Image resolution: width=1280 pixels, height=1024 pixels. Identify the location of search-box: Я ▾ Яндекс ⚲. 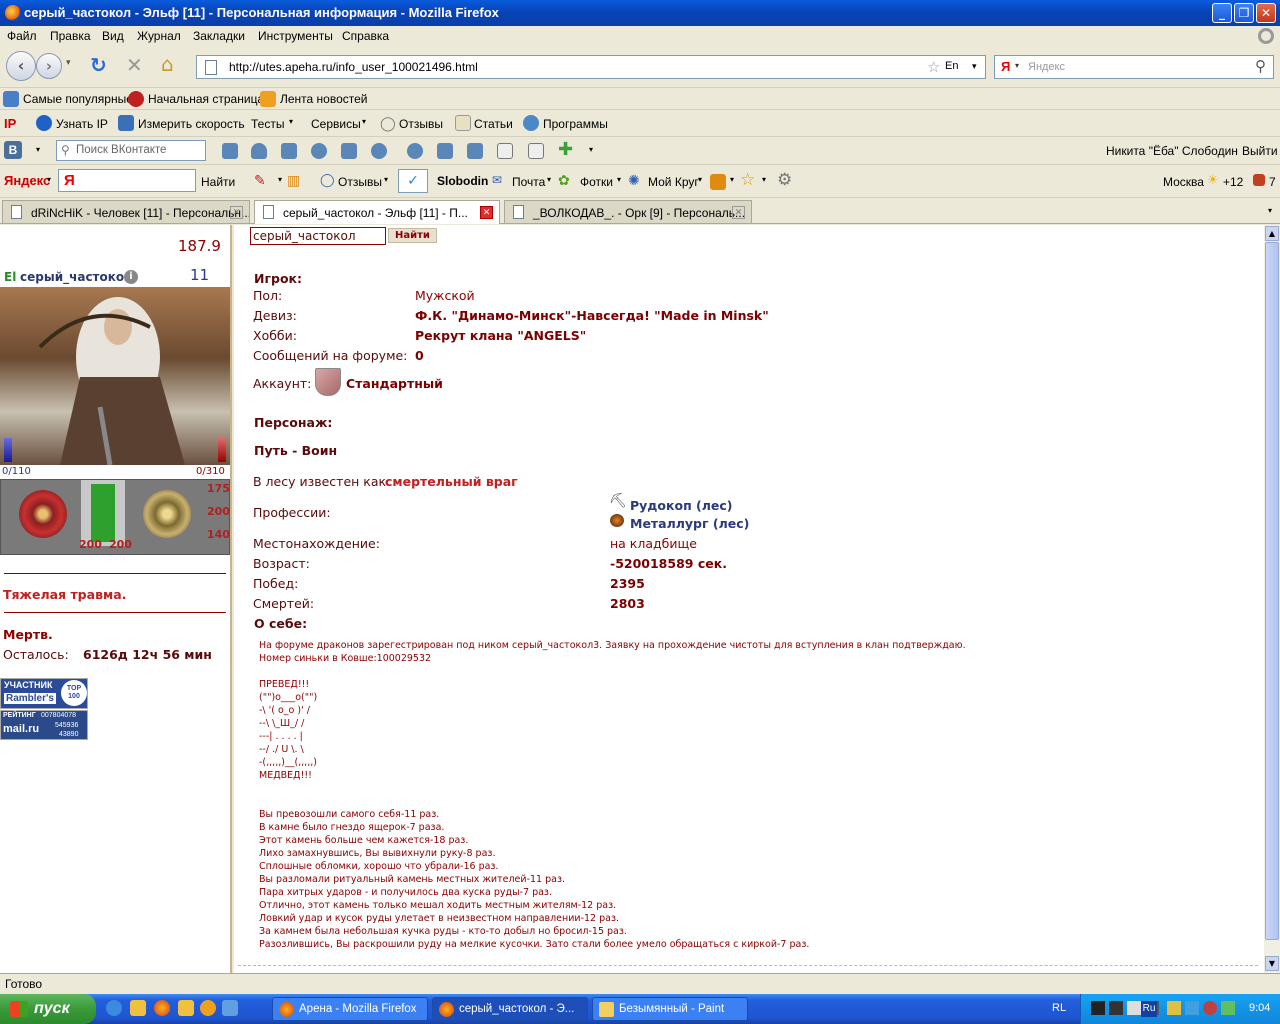
(1134, 67).